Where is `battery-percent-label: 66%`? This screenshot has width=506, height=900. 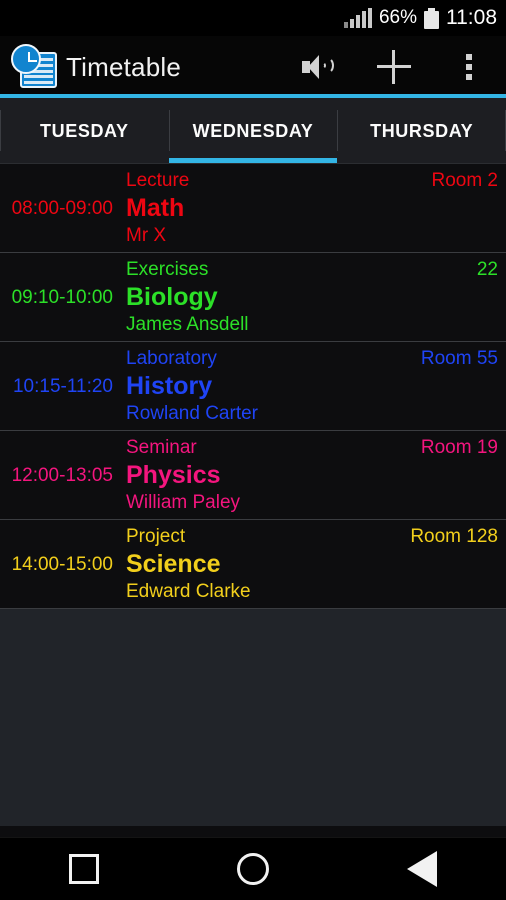
battery-percent-label: 66% is located at coordinates (397, 17).